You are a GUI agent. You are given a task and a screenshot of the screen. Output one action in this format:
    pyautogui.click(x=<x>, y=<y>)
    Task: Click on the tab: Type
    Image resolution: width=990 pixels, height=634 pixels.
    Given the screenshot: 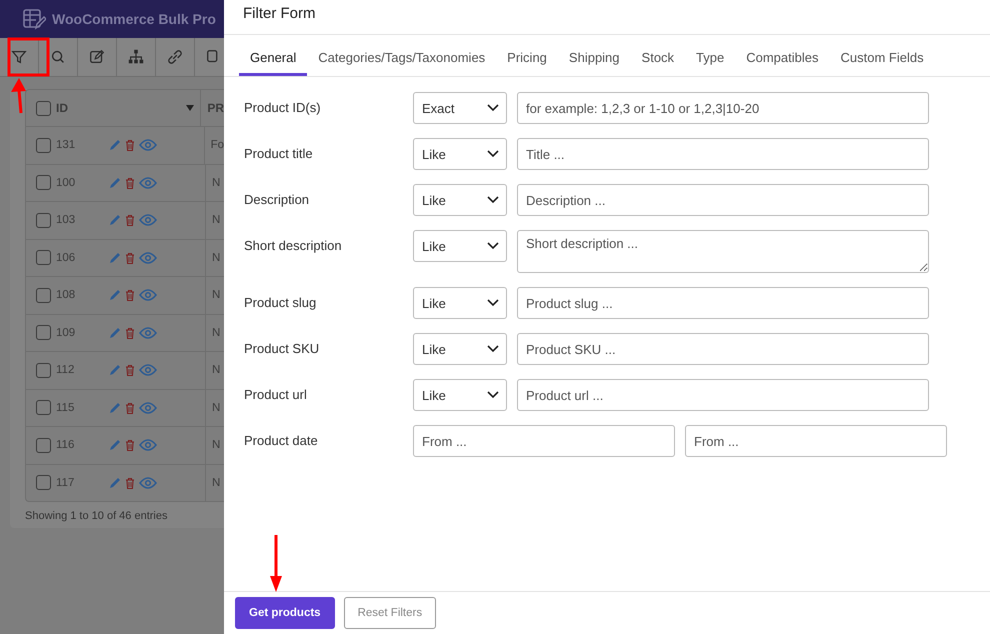 What is the action you would take?
    pyautogui.click(x=710, y=58)
    